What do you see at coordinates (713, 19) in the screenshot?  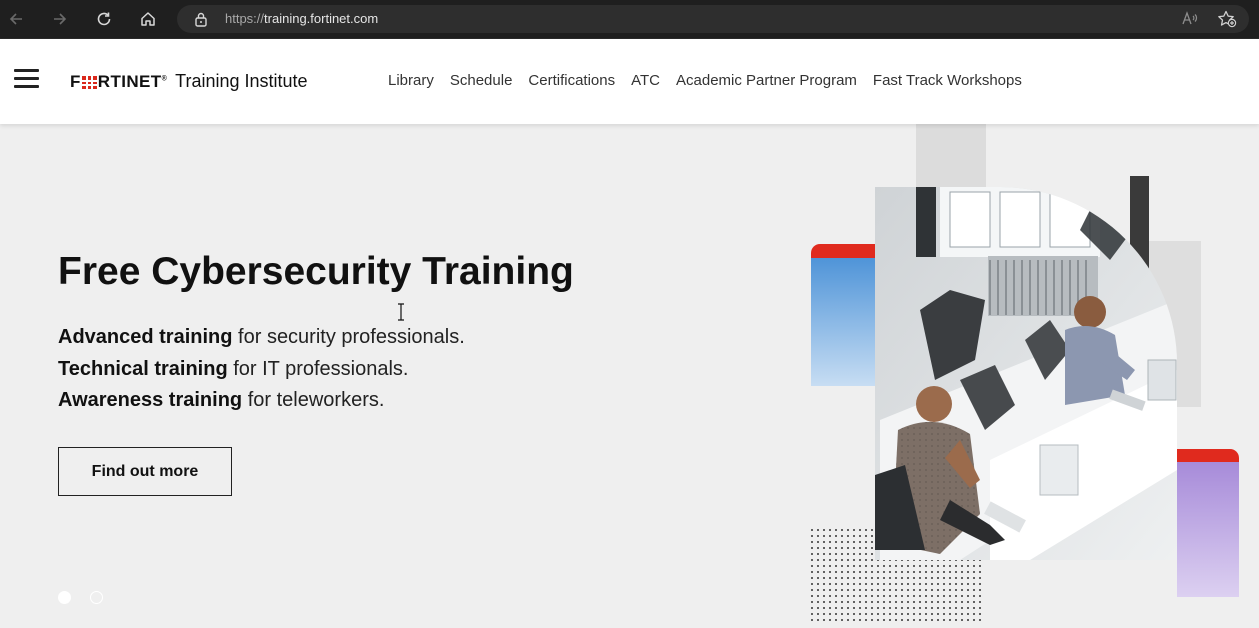 I see `address-bar: https://training.fortinet.com` at bounding box center [713, 19].